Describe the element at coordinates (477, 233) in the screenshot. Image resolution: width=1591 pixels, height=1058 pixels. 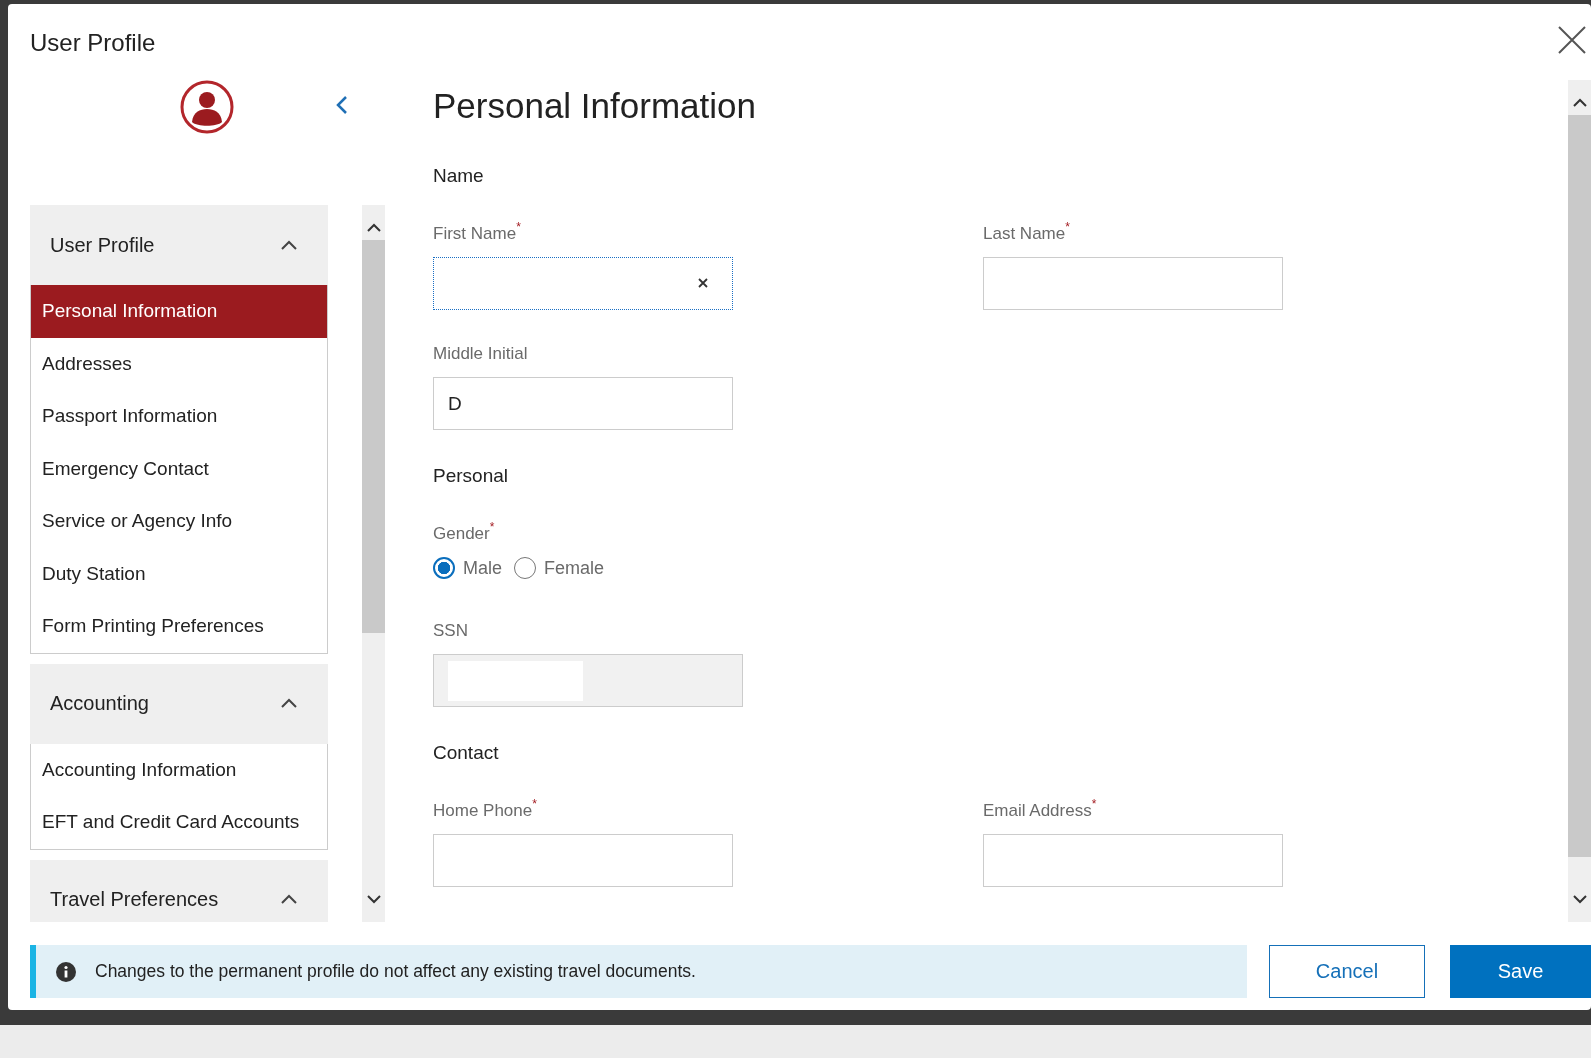
I see `field-label: First Name$^{*}$` at that location.